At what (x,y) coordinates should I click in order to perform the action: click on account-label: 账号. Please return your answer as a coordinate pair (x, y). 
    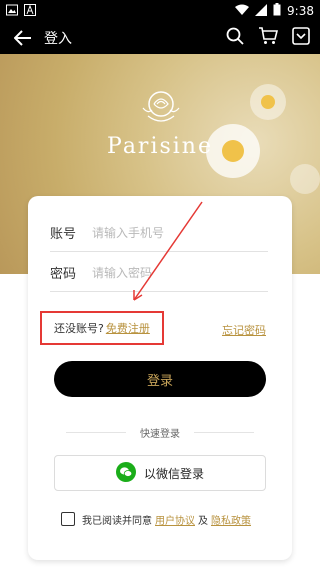
    Looking at the image, I should click on (63, 234).